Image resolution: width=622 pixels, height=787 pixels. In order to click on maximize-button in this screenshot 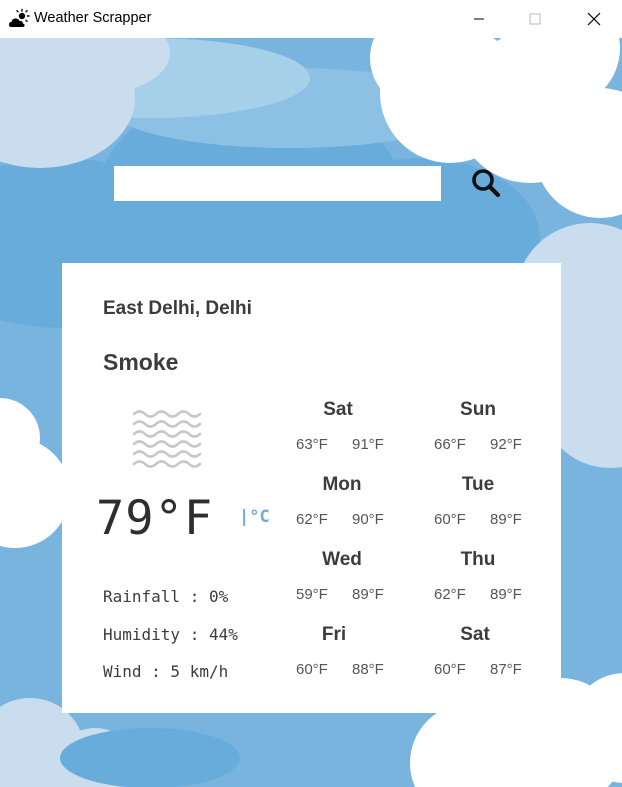, I will do `click(535, 19)`.